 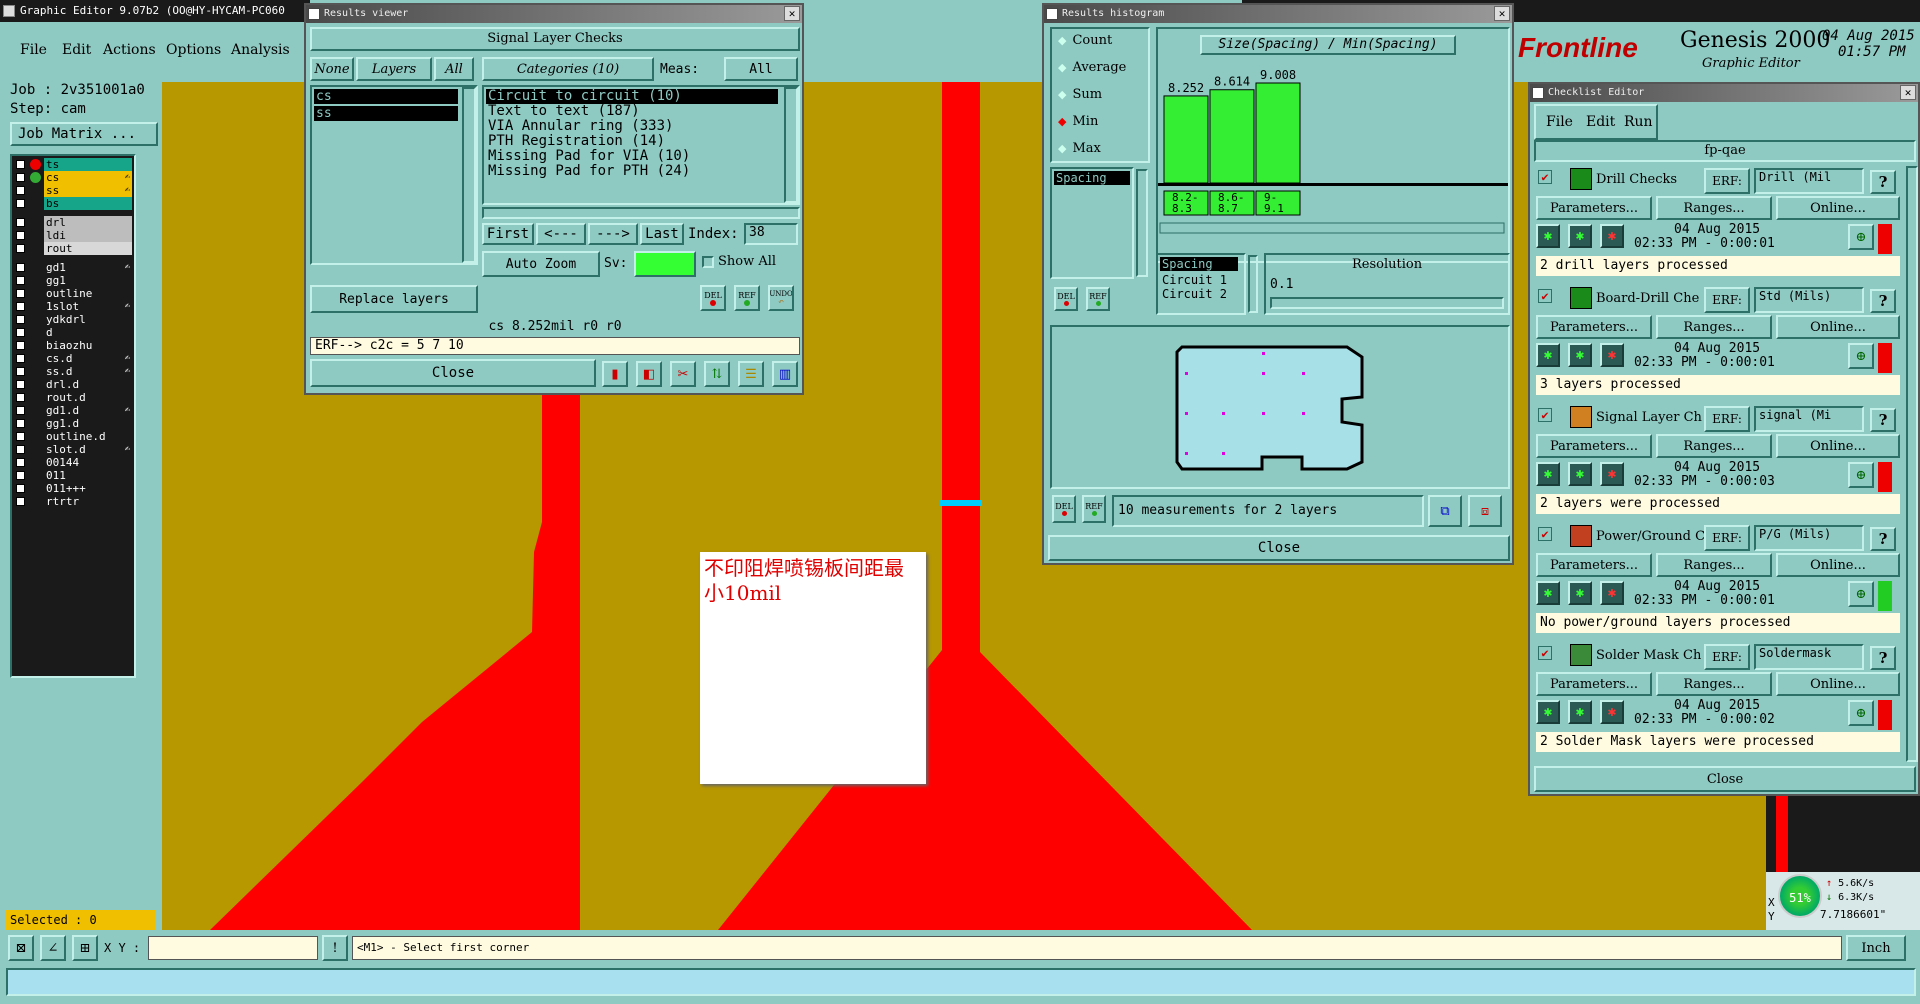 I want to click on preview-del-button: DEL, so click(x=1064, y=509).